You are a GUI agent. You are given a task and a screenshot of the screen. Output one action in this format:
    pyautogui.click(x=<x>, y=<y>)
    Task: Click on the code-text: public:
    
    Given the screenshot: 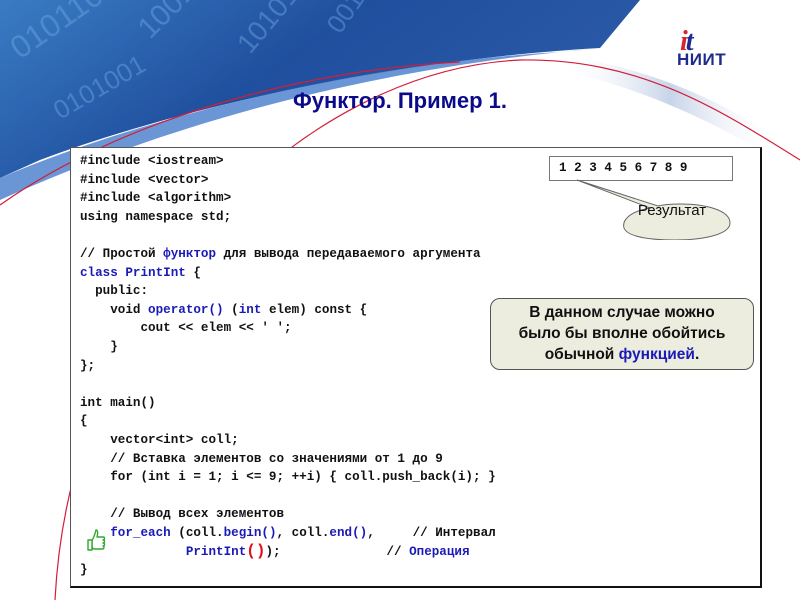 What is the action you would take?
    pyautogui.click(x=114, y=291)
    